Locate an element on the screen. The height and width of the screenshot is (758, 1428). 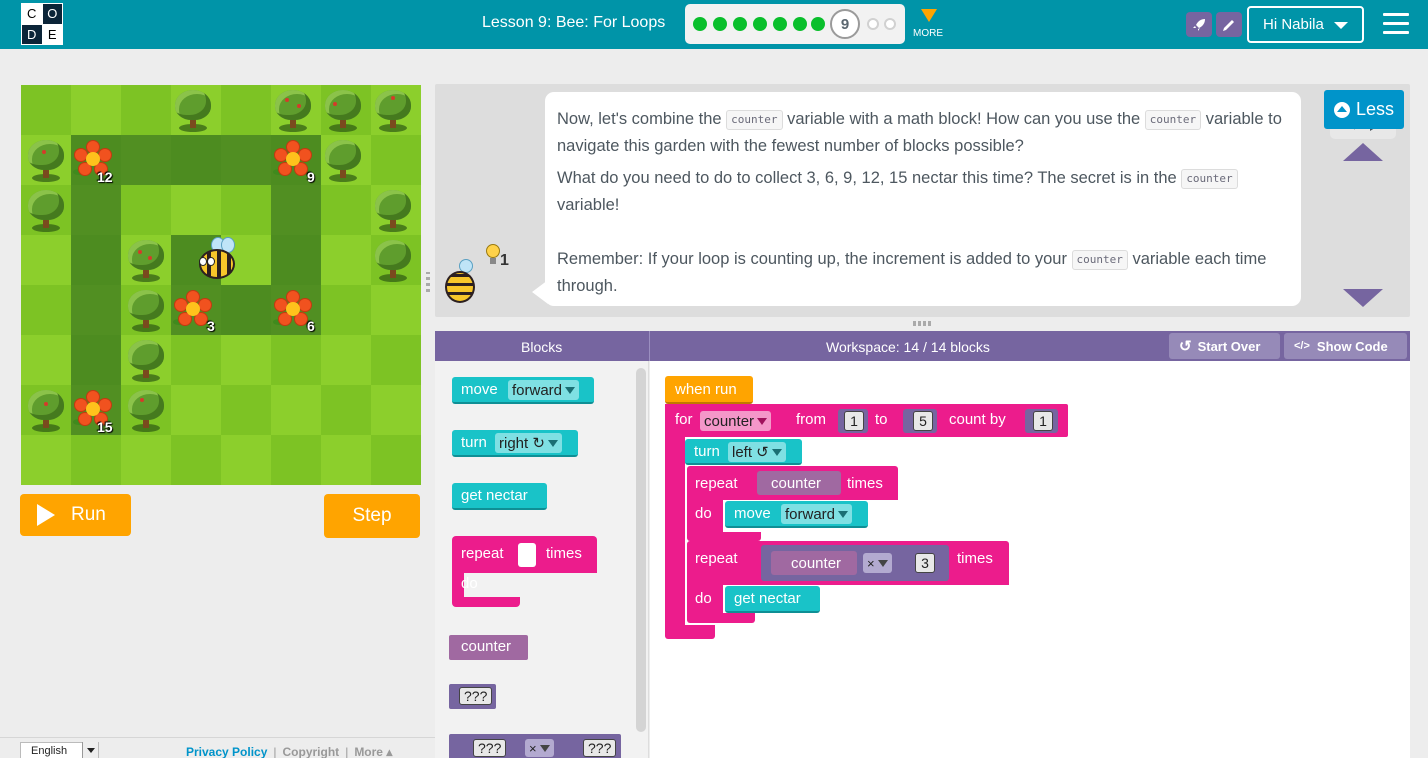
level-progress-bar: 9 is located at coordinates (795, 24).